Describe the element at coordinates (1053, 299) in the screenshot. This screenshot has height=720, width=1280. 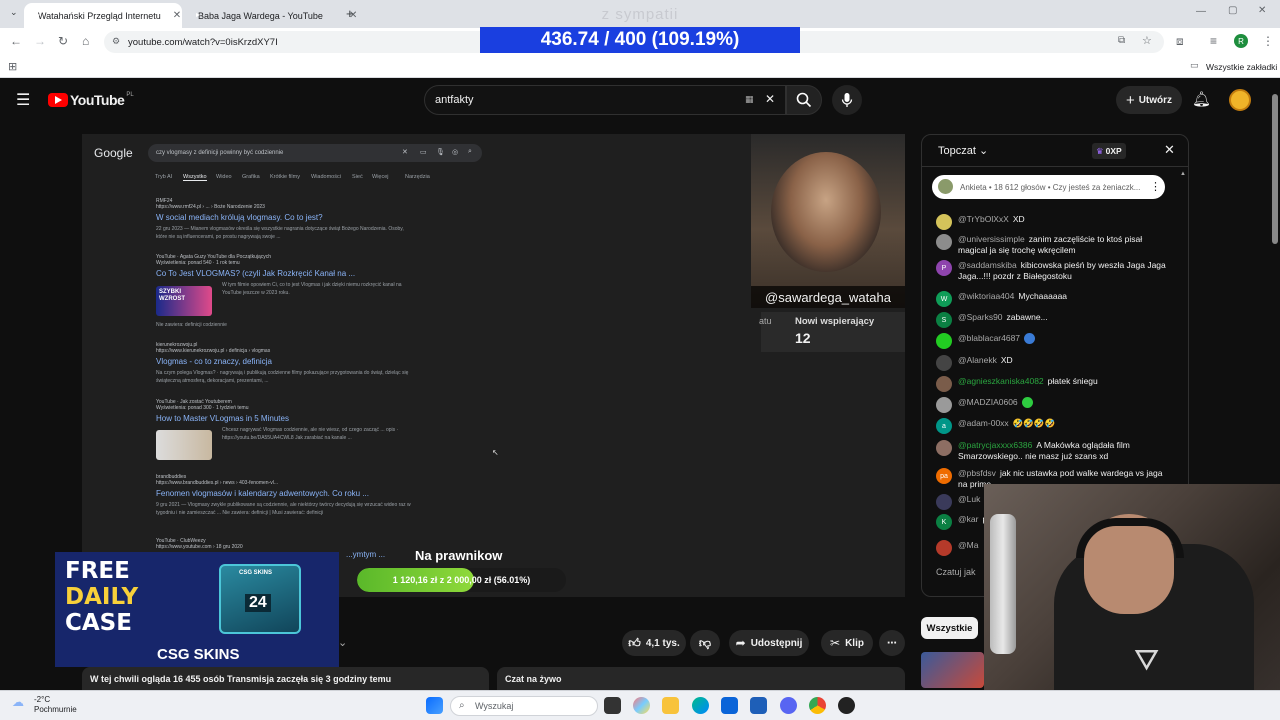
I see `chat-message: W @wiktoriaa404 Mychaaaaaa` at that location.